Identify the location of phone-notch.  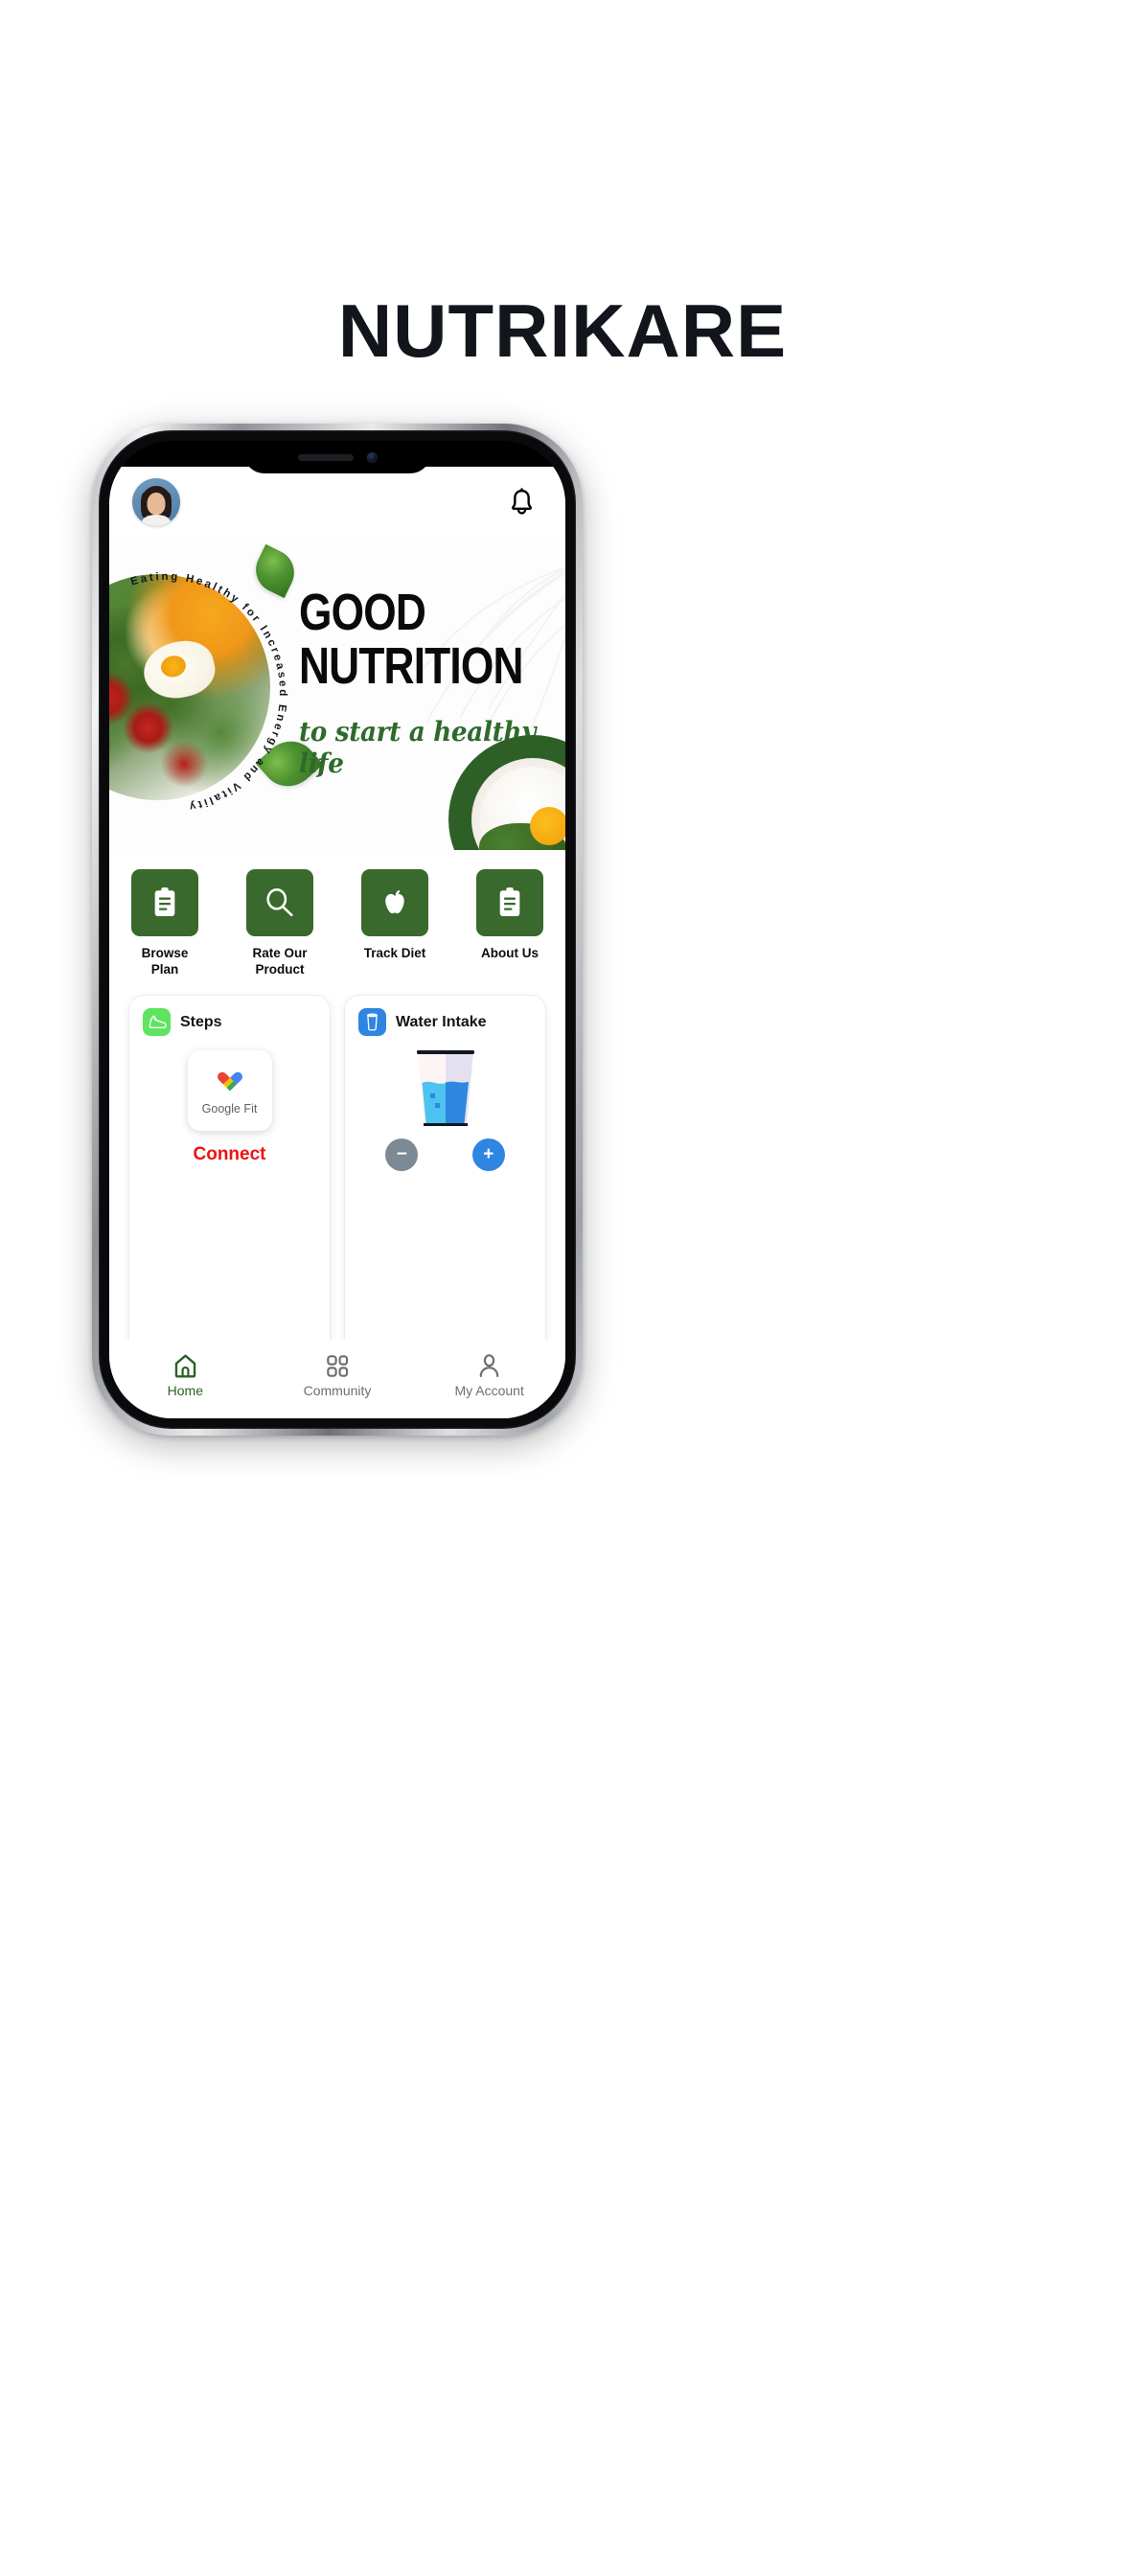
(337, 457).